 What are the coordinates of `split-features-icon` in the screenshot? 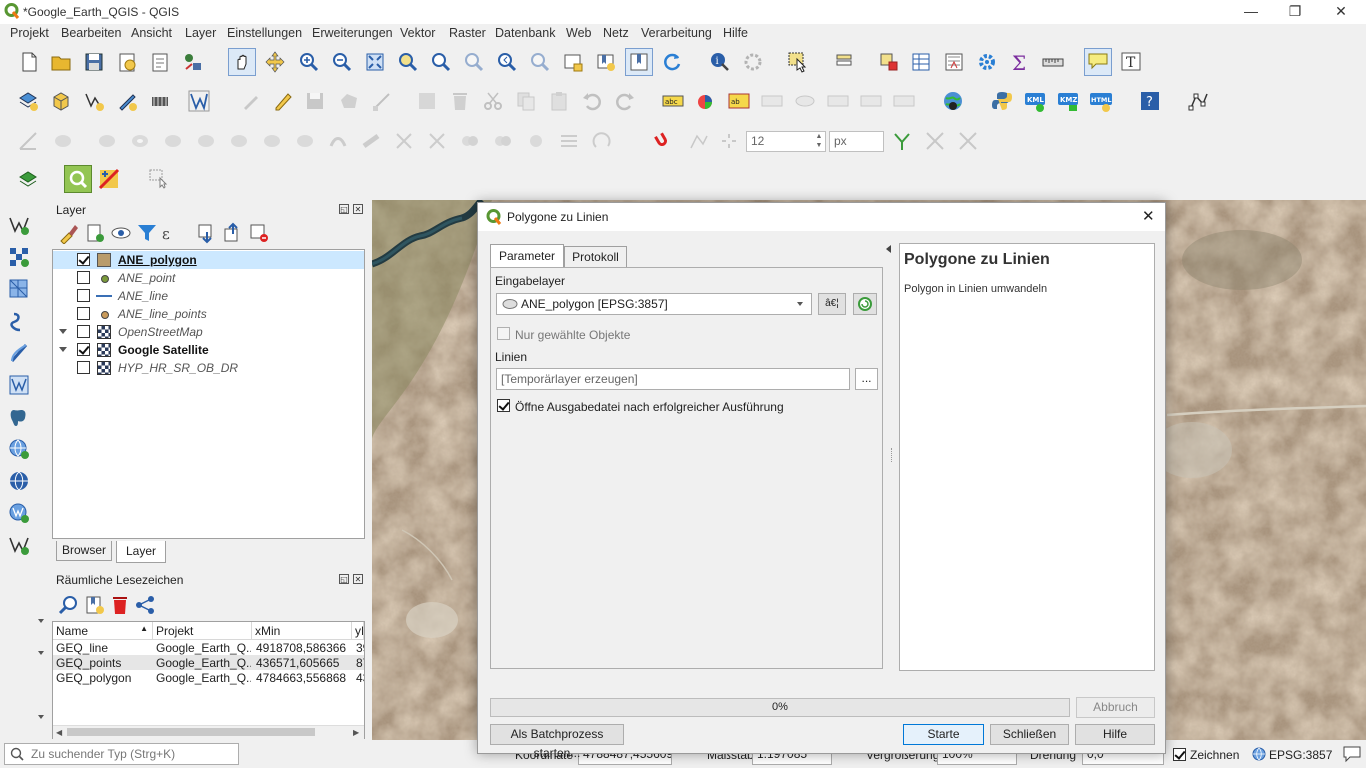 It's located at (404, 141).